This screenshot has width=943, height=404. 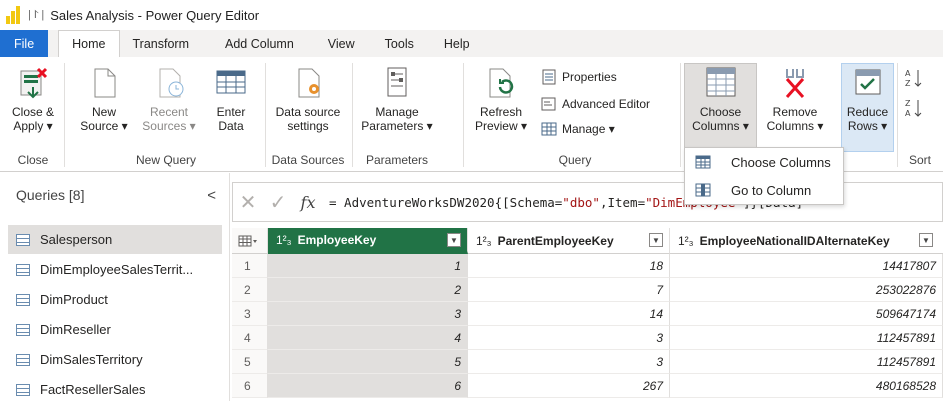 What do you see at coordinates (794, 240) in the screenshot?
I see `column-name: EmployeeNationalIDAlternateKey` at bounding box center [794, 240].